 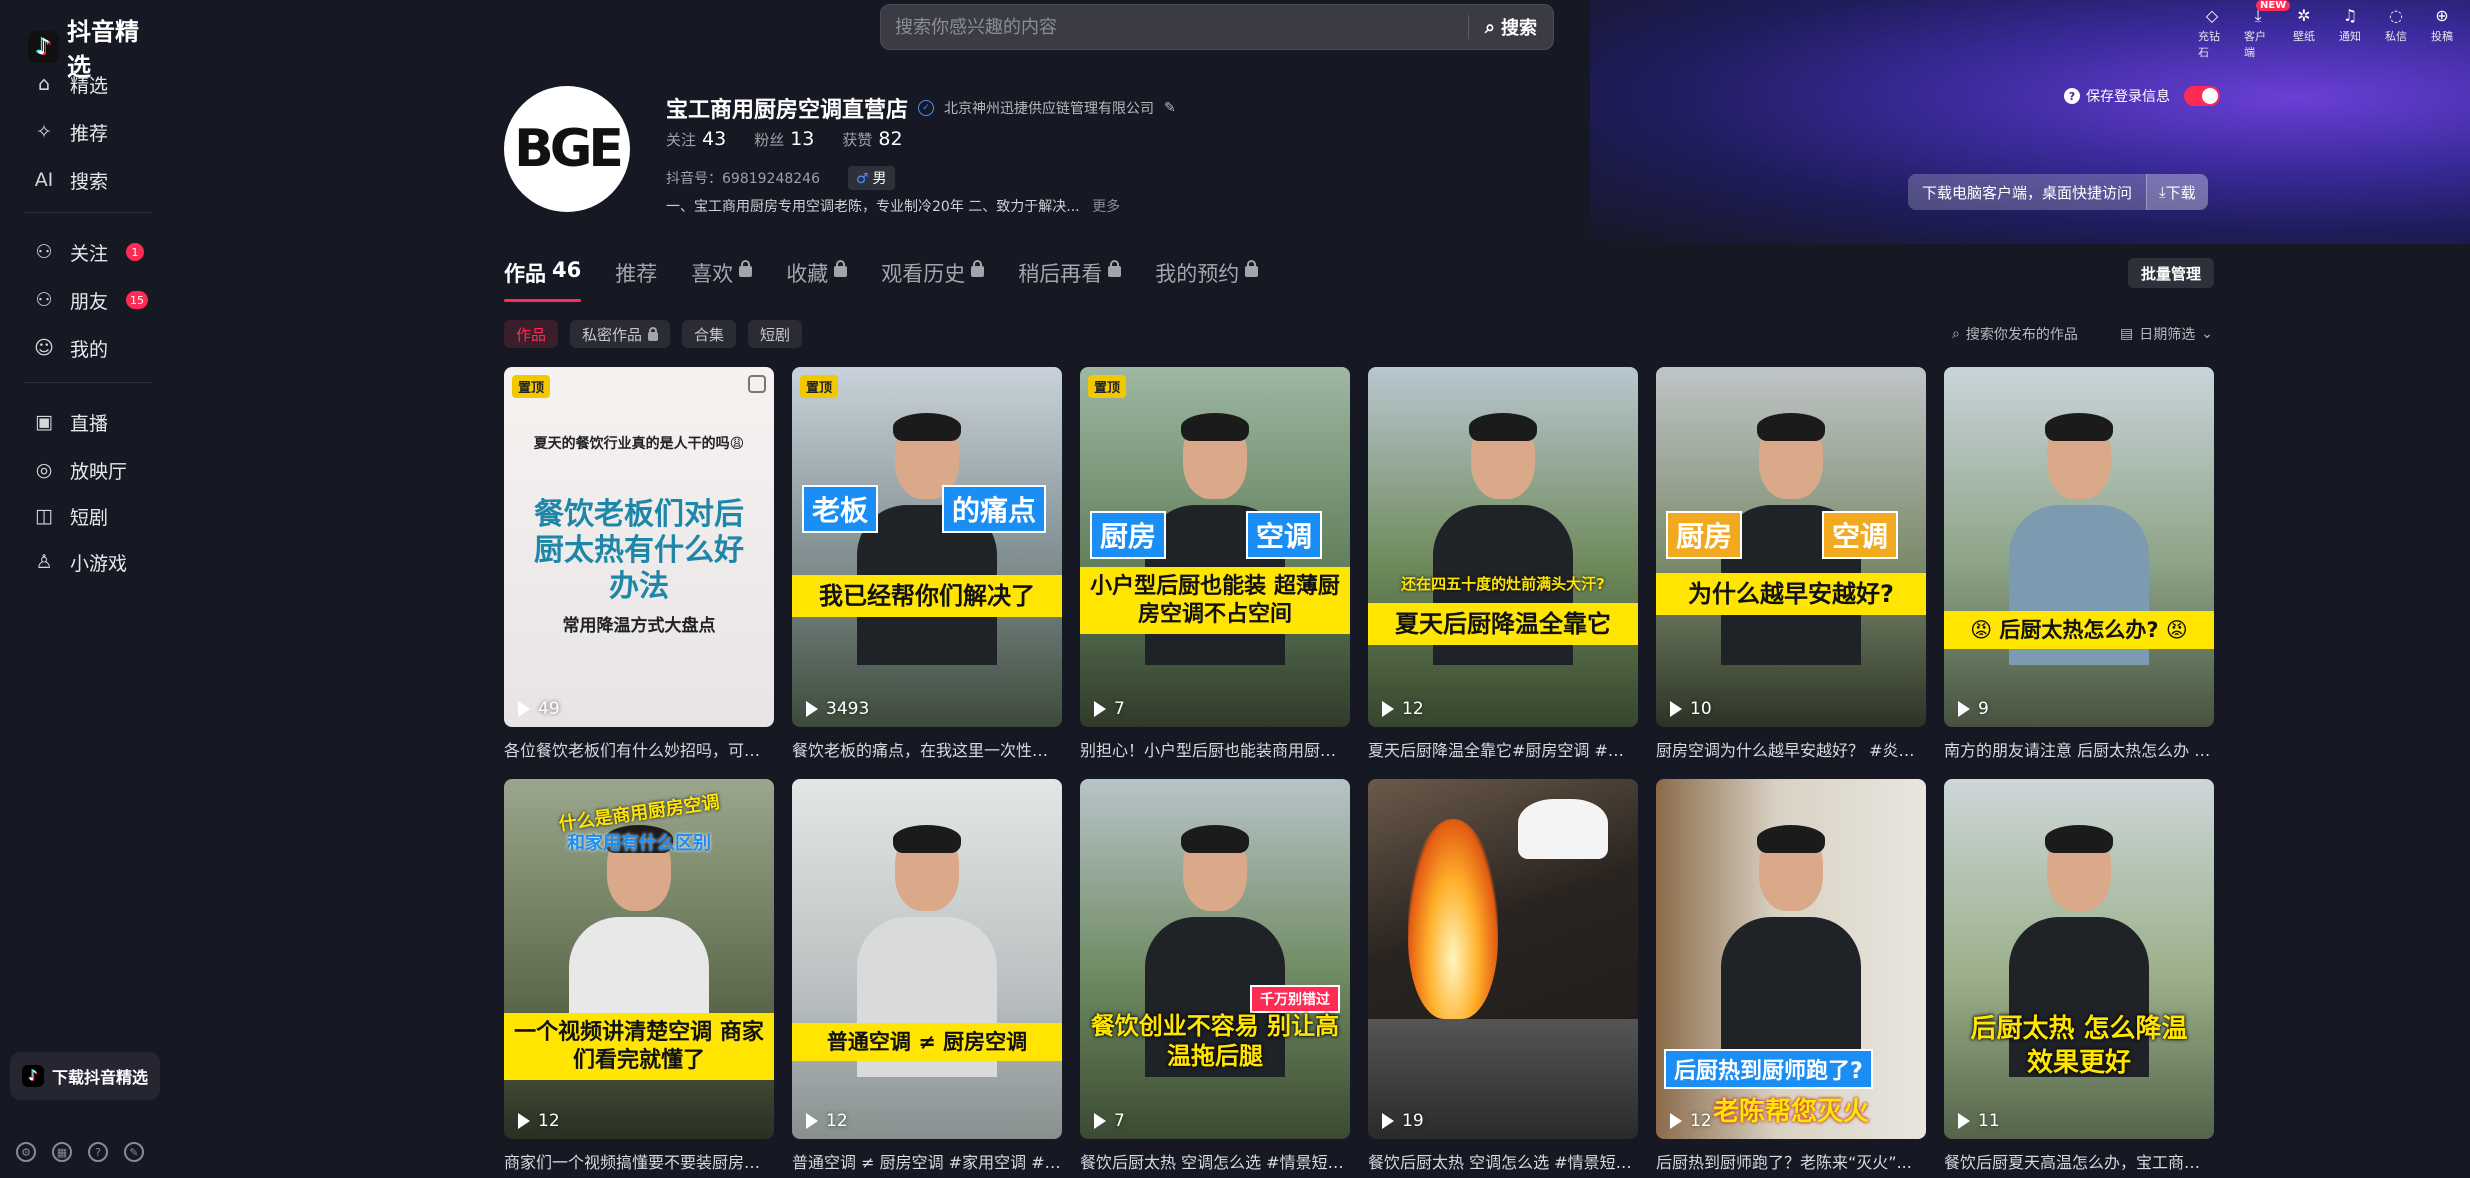 What do you see at coordinates (567, 149) in the screenshot?
I see `avatar: BGE` at bounding box center [567, 149].